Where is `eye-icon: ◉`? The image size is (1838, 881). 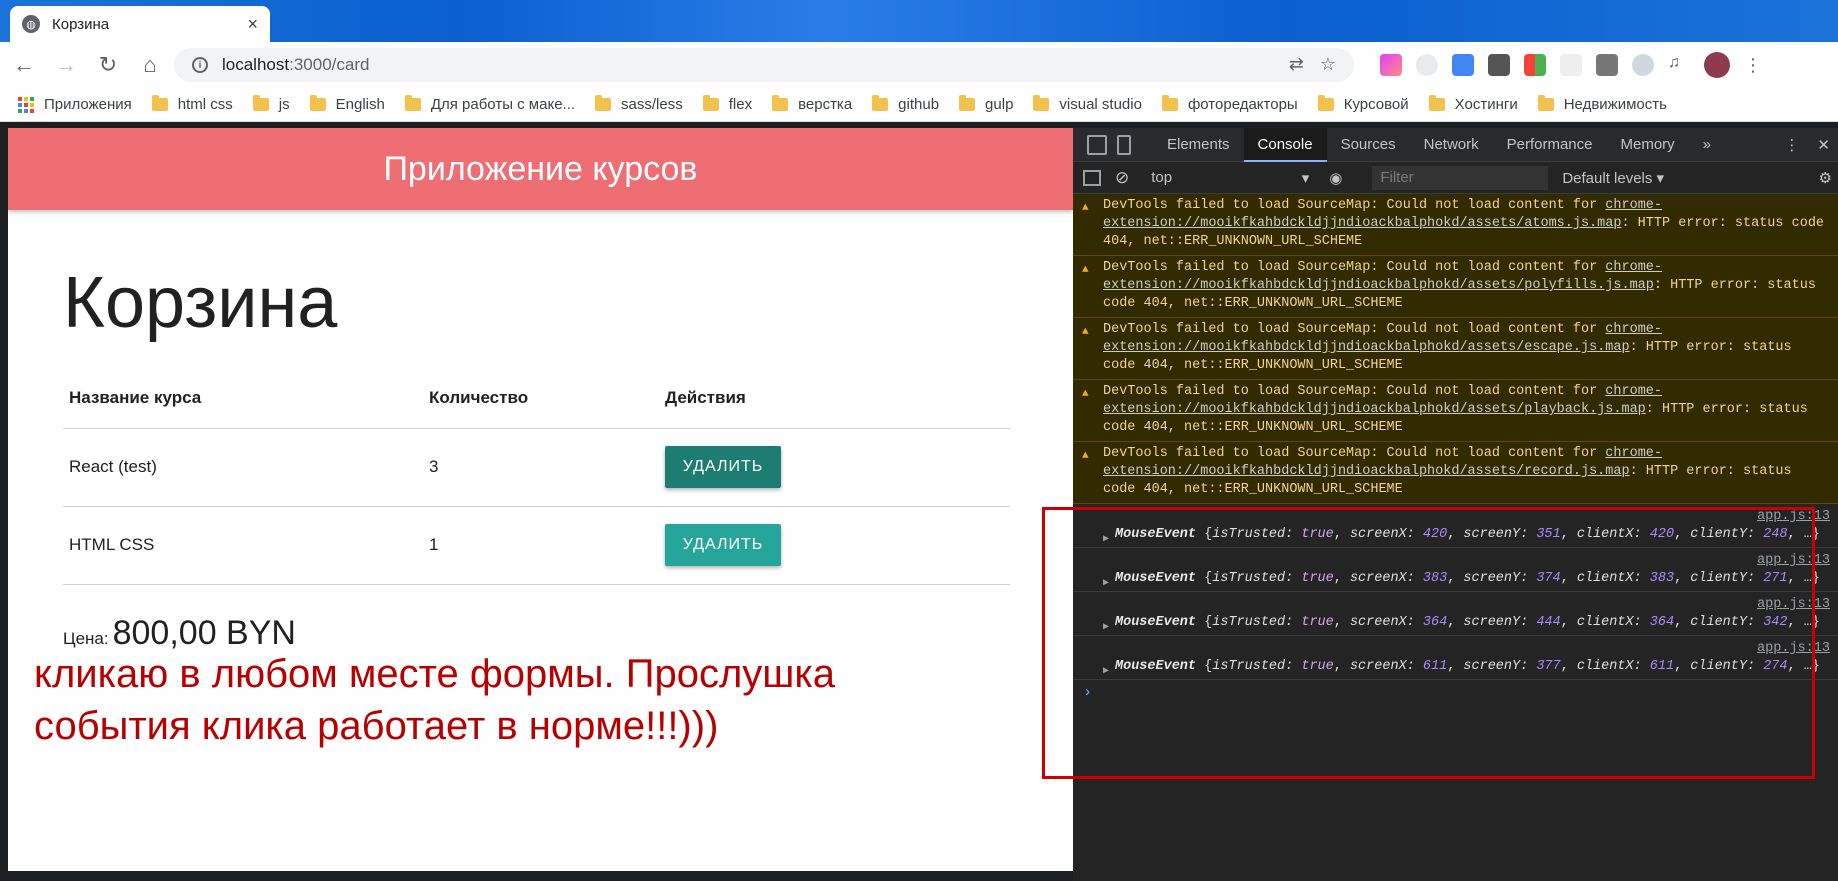 eye-icon: ◉ is located at coordinates (1335, 178).